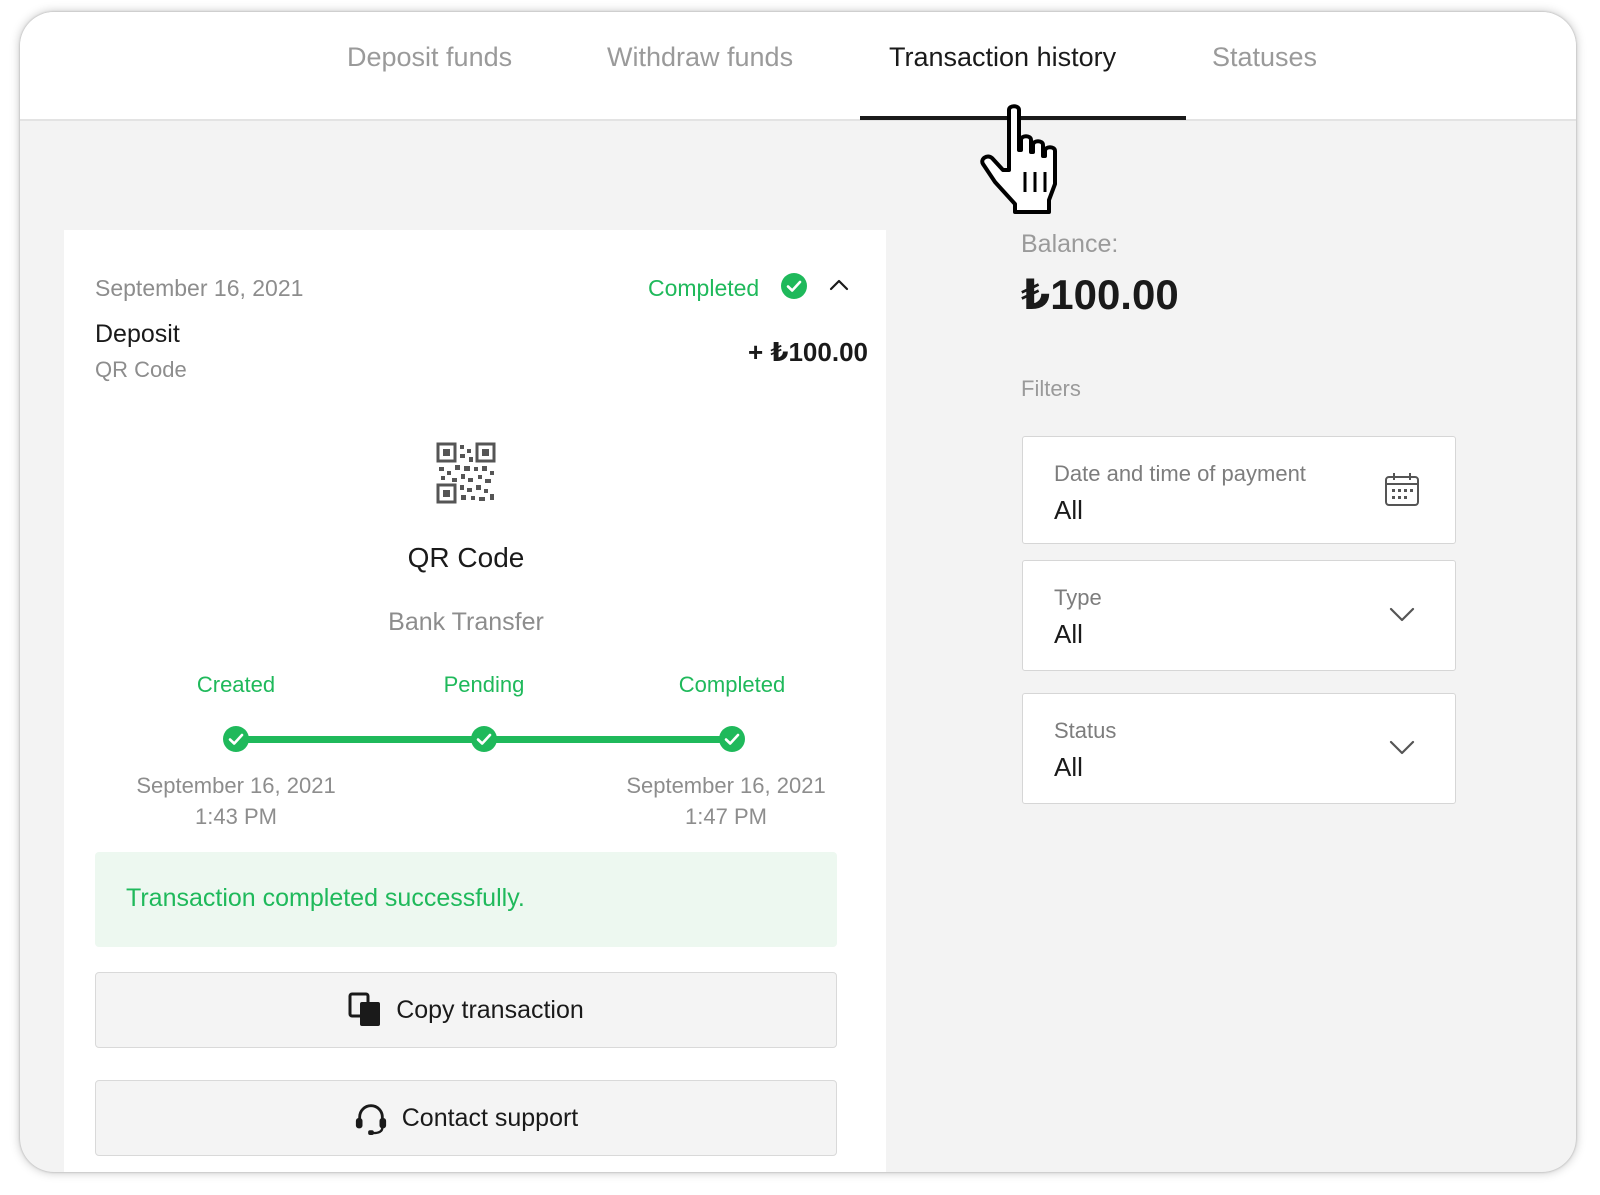 This screenshot has height=1195, width=1600. What do you see at coordinates (1002, 57) in the screenshot?
I see `tab-transaction-history: Transaction history` at bounding box center [1002, 57].